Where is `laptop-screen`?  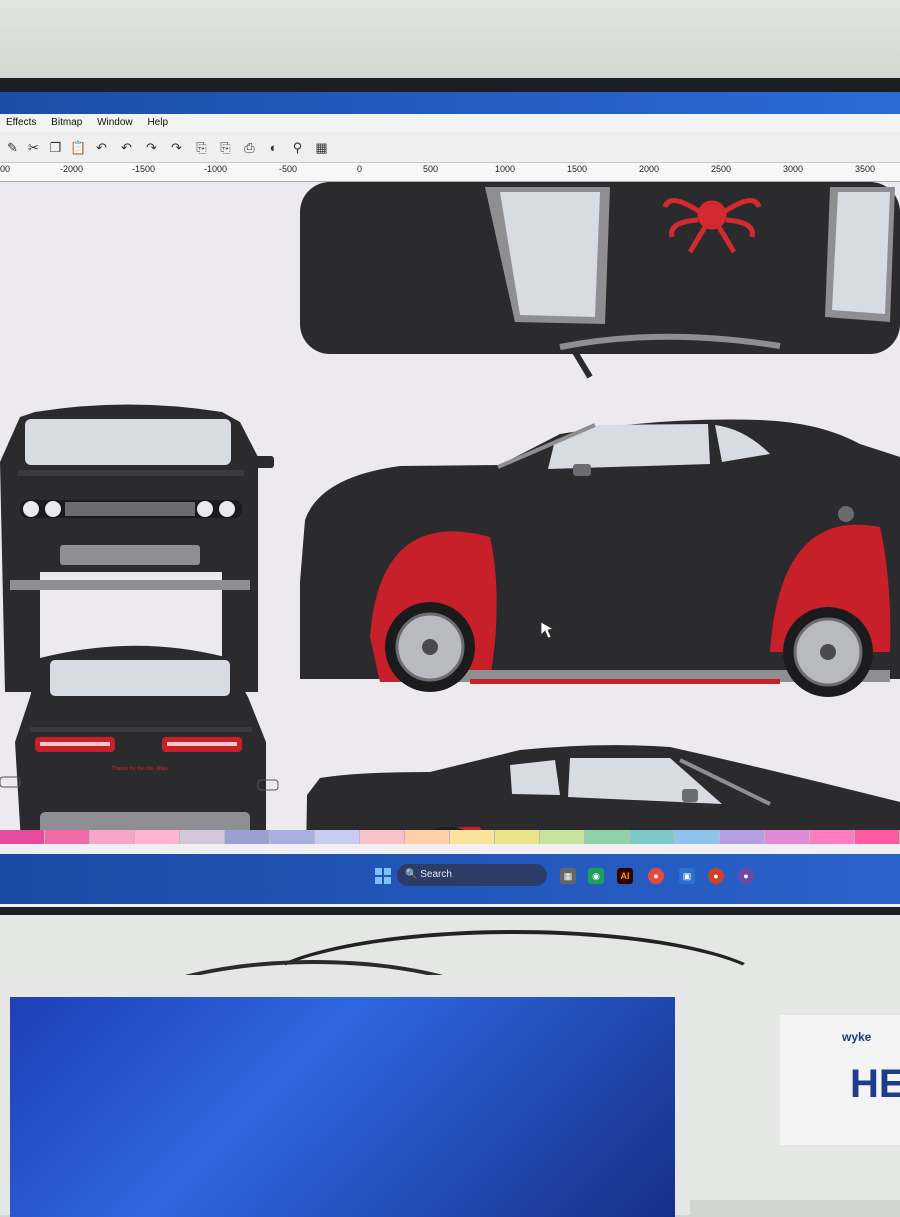
laptop-screen is located at coordinates (342, 1107).